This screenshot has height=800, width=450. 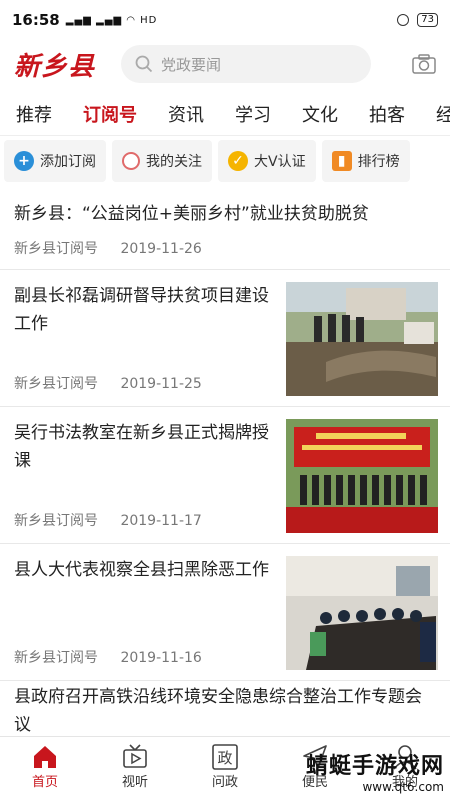 What do you see at coordinates (117, 248) in the screenshot?
I see `news-meta: 新乡县订阅号 2019-11-26` at bounding box center [117, 248].